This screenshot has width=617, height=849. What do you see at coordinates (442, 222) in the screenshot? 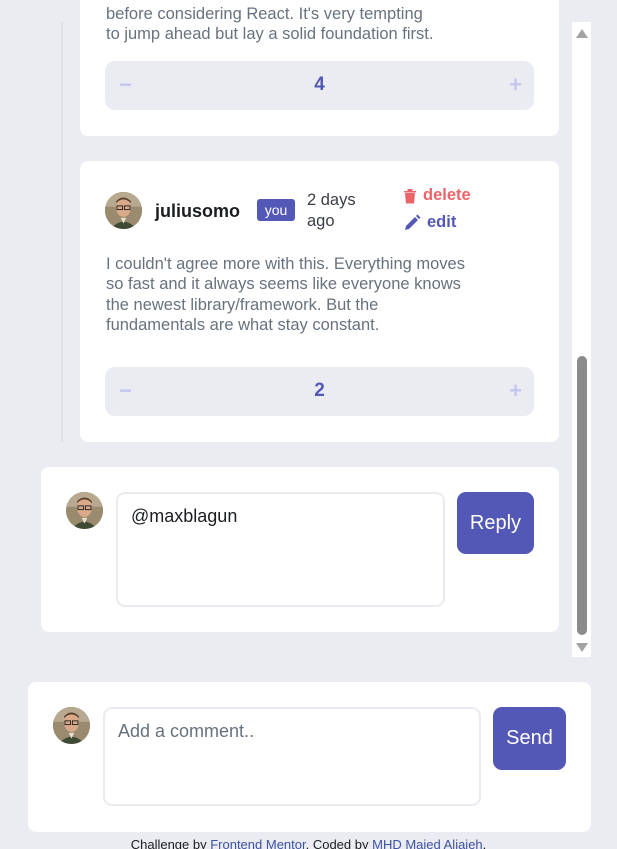
I see `edit-label: edit` at bounding box center [442, 222].